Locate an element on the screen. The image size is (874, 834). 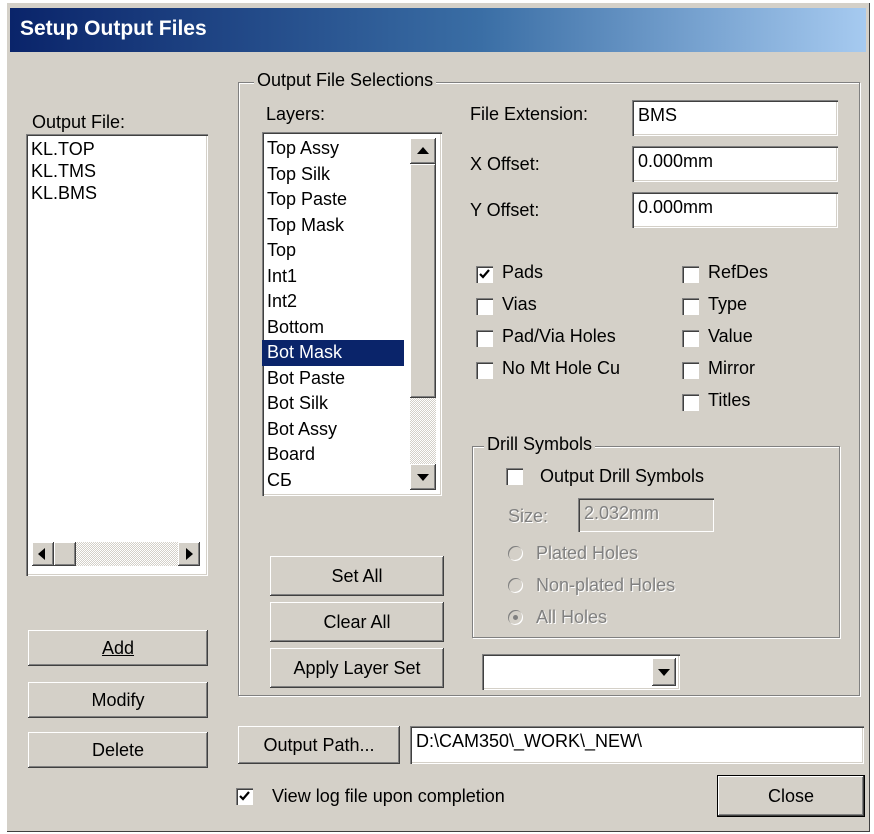
add-button: Add is located at coordinates (118, 648).